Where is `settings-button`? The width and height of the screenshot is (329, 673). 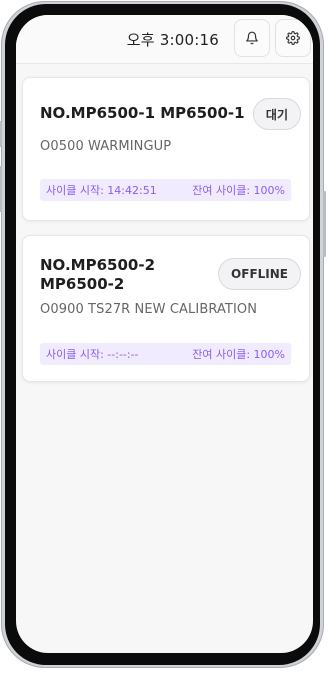
settings-button is located at coordinates (293, 38).